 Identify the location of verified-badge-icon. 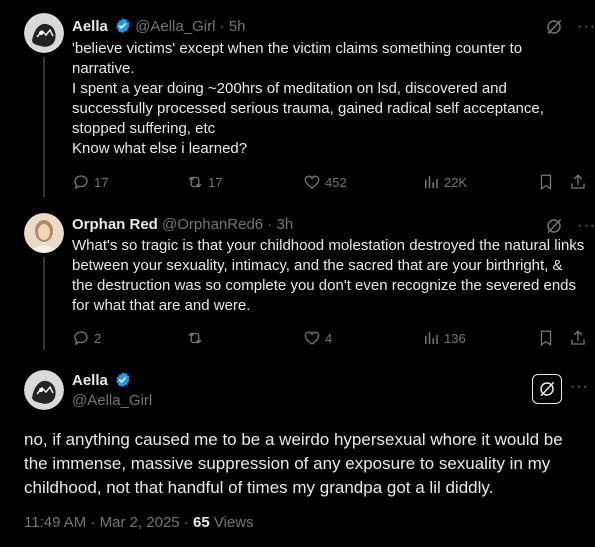
(122, 28).